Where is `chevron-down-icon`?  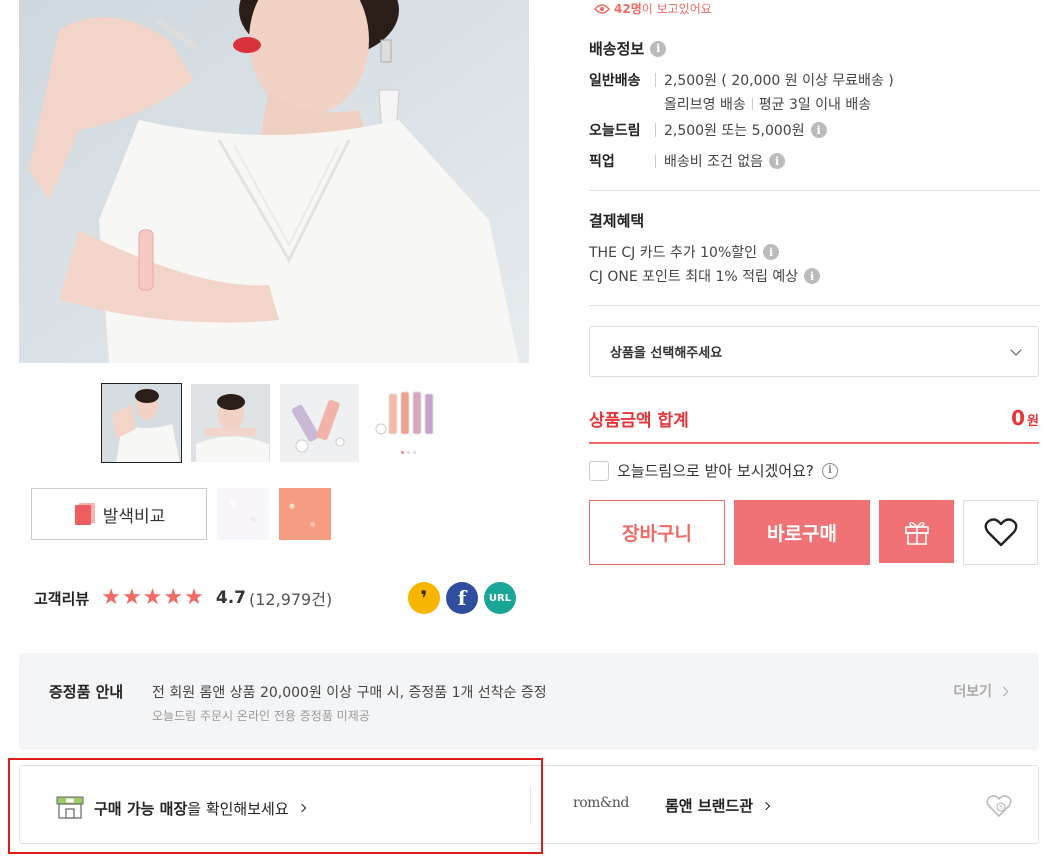
chevron-down-icon is located at coordinates (1016, 349).